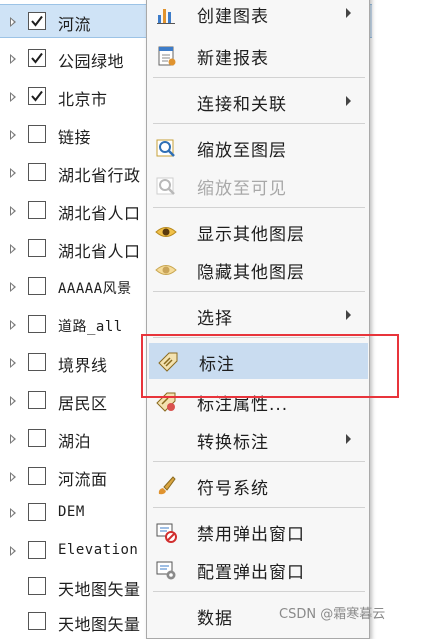 The image size is (429, 639). What do you see at coordinates (242, 151) in the screenshot?
I see `menu-item-label: 缩放至图层` at bounding box center [242, 151].